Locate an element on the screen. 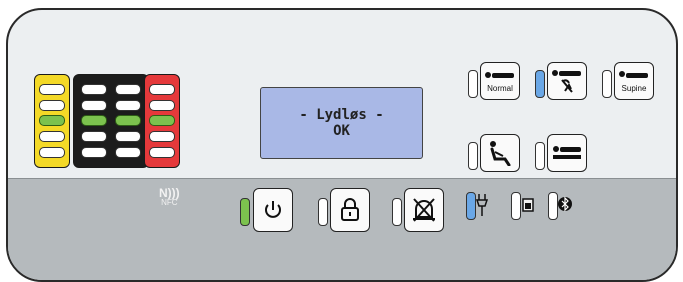  nfc-icon: N))) is located at coordinates (169, 193).